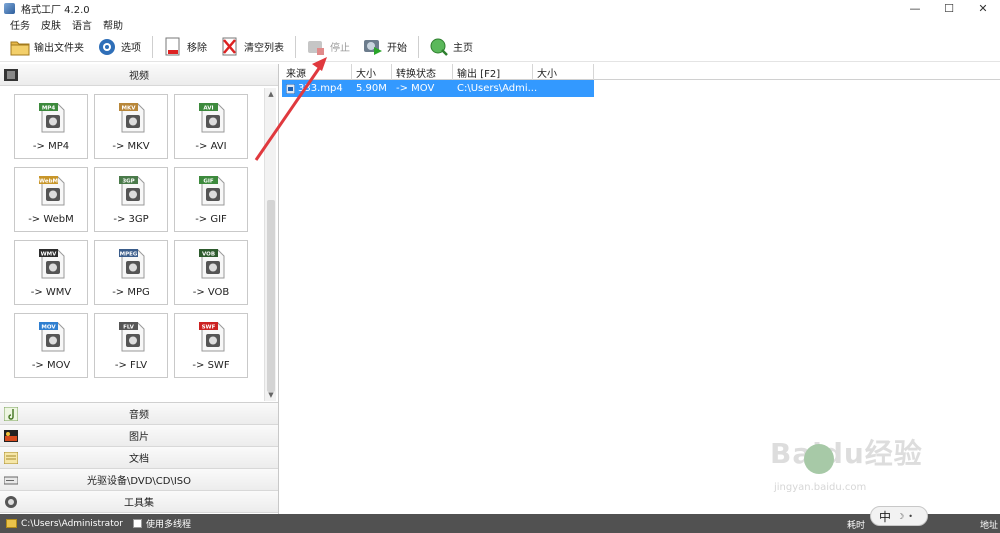 The image size is (1000, 533). Describe the element at coordinates (209, 328) in the screenshot. I see `svg-text: SWF` at that location.